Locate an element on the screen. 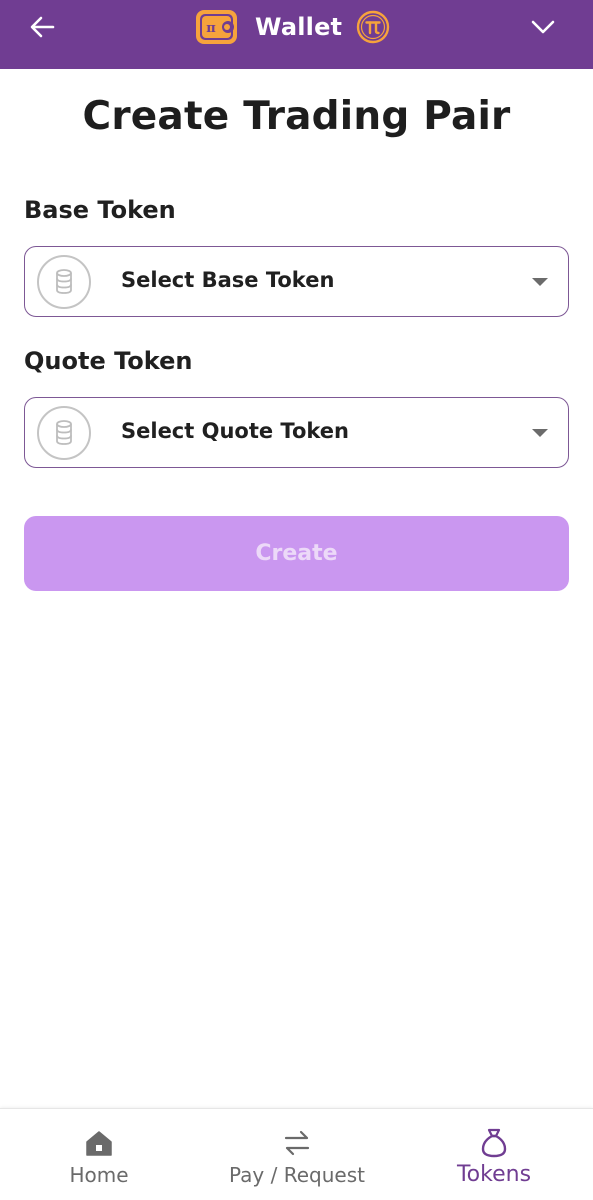  money-bag-icon is located at coordinates (494, 1143).